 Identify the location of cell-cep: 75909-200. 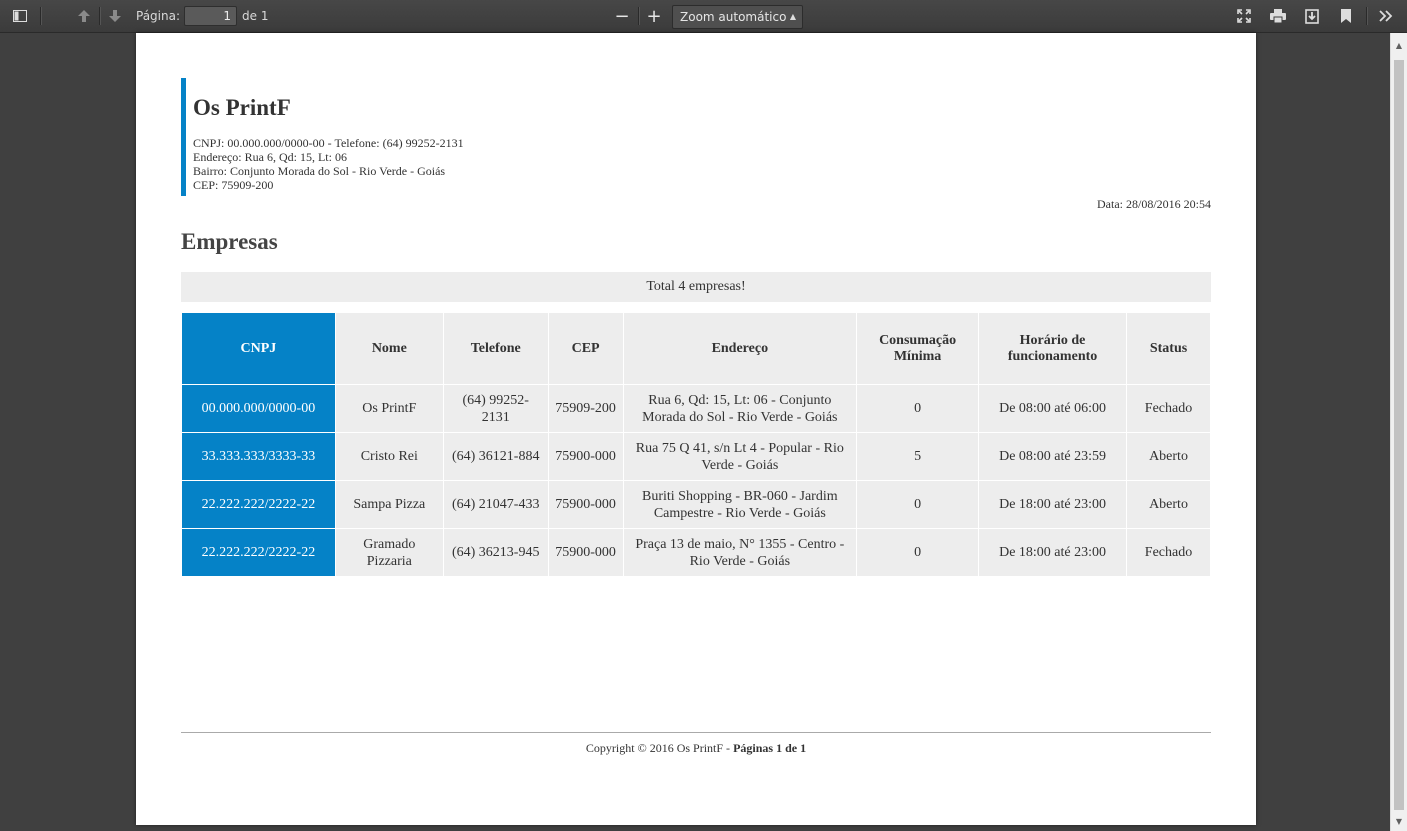
(585, 408).